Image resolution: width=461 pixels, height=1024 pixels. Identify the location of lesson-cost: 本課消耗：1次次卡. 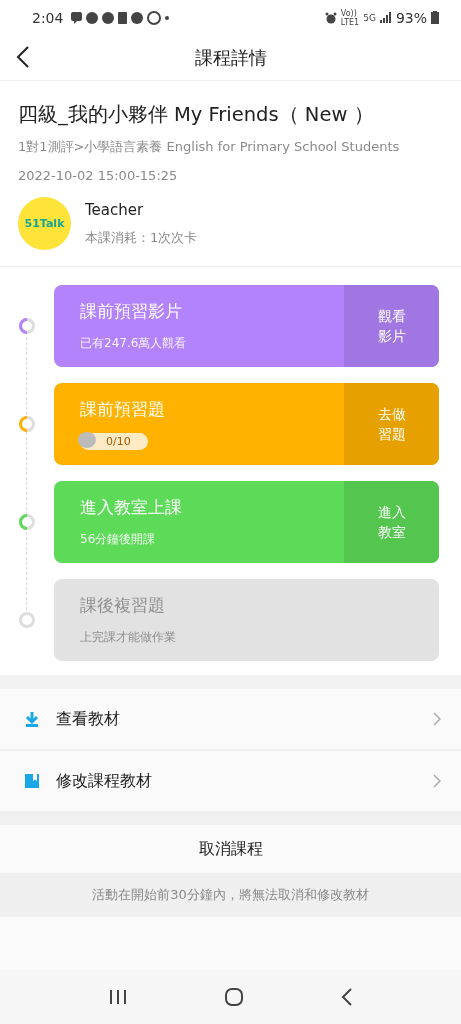
(141, 237).